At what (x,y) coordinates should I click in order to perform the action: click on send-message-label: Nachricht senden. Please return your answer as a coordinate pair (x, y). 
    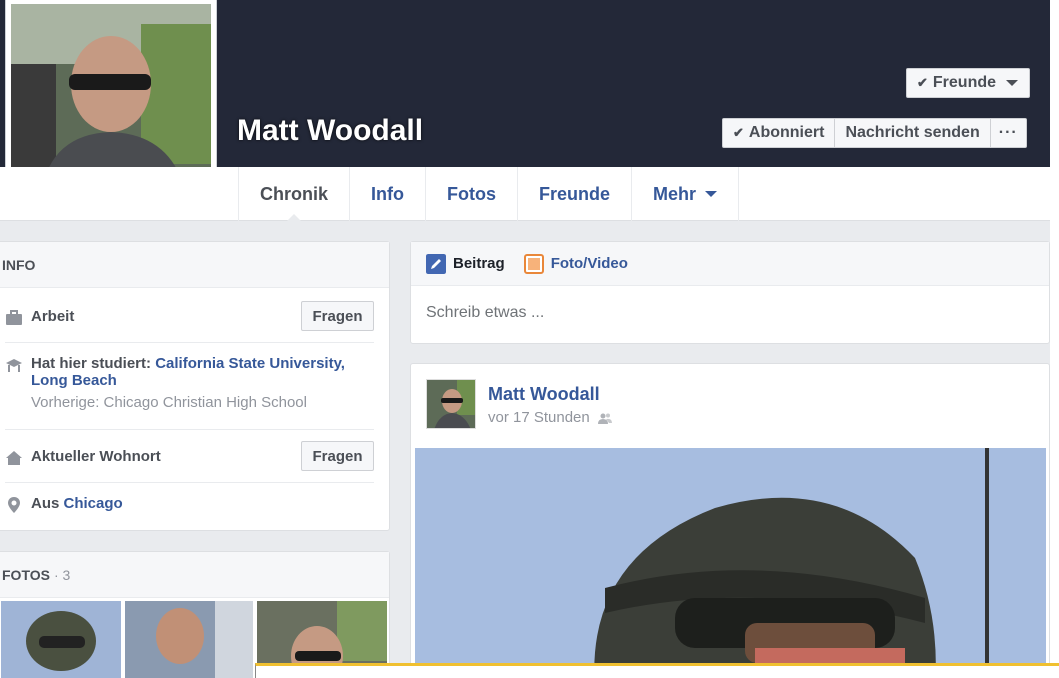
    Looking at the image, I should click on (912, 132).